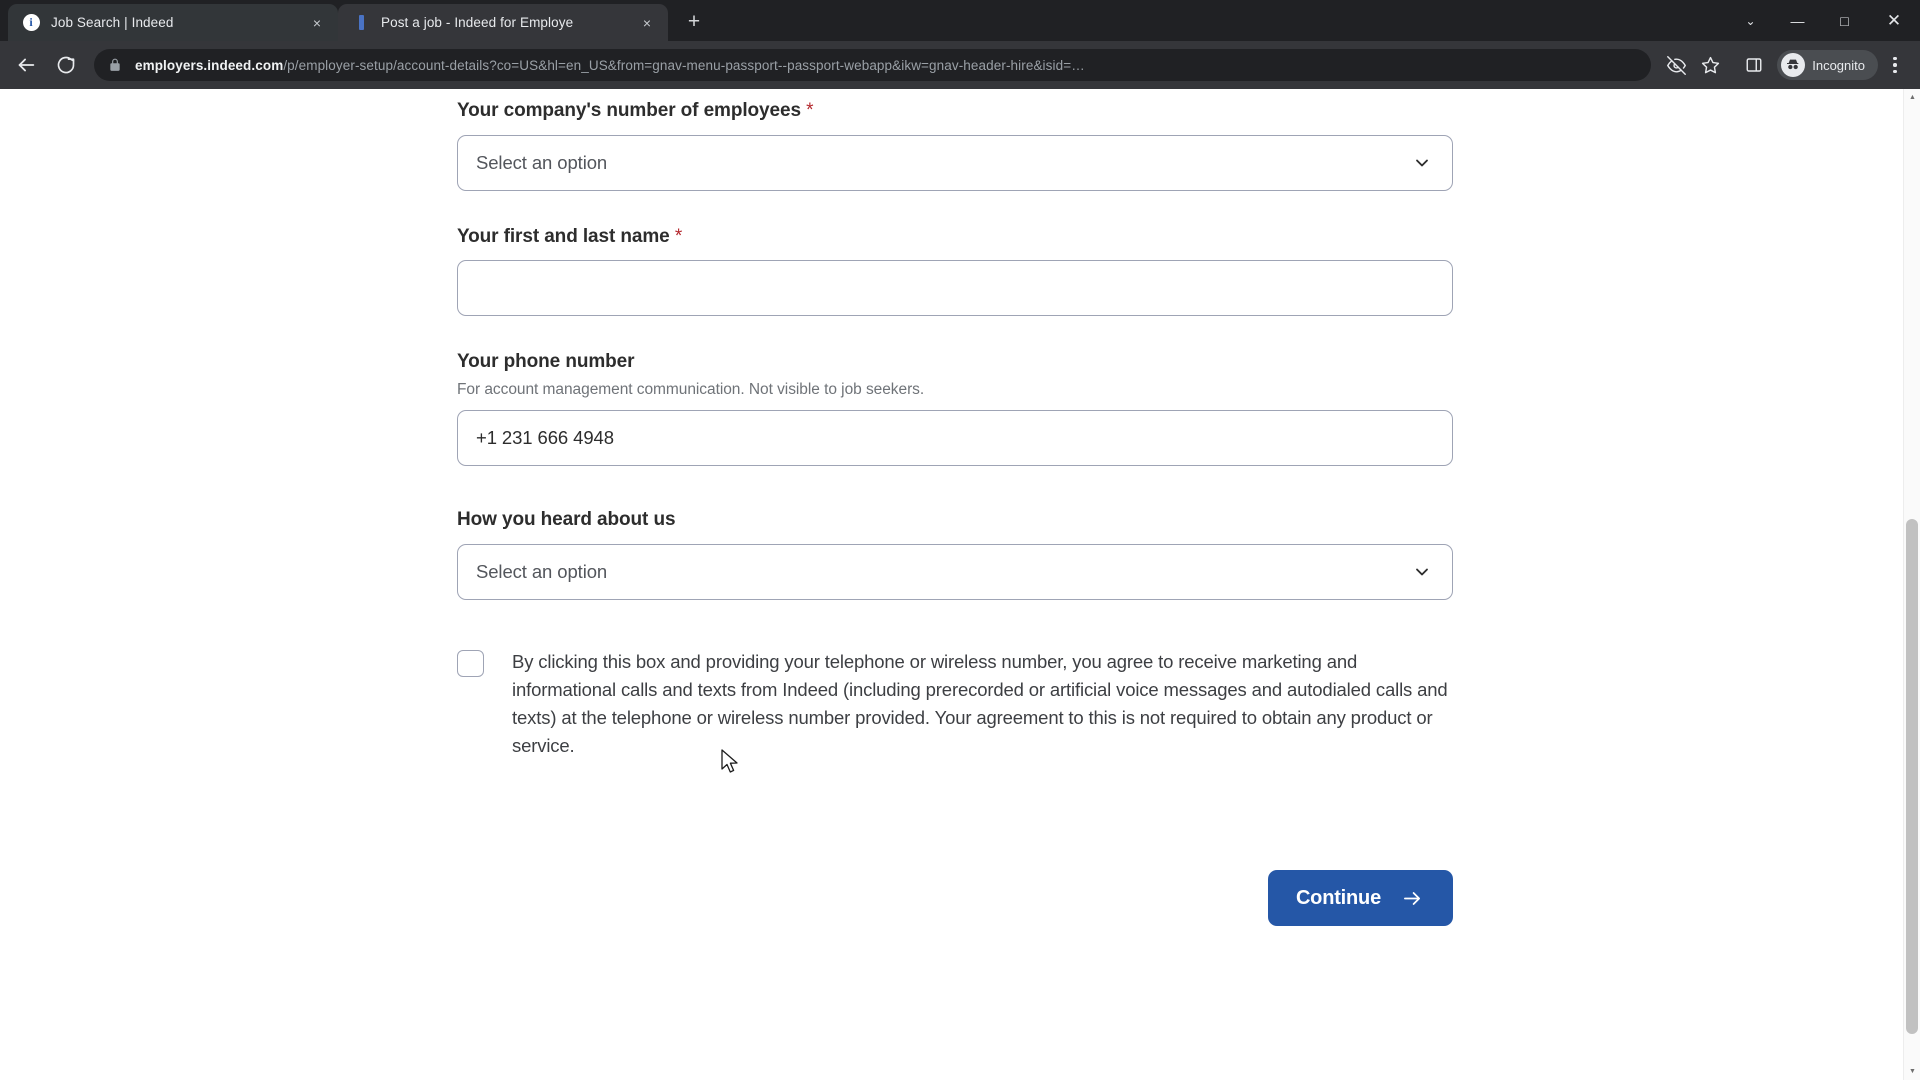 The width and height of the screenshot is (1920, 1080). I want to click on field-label: How you heard about us, so click(566, 520).